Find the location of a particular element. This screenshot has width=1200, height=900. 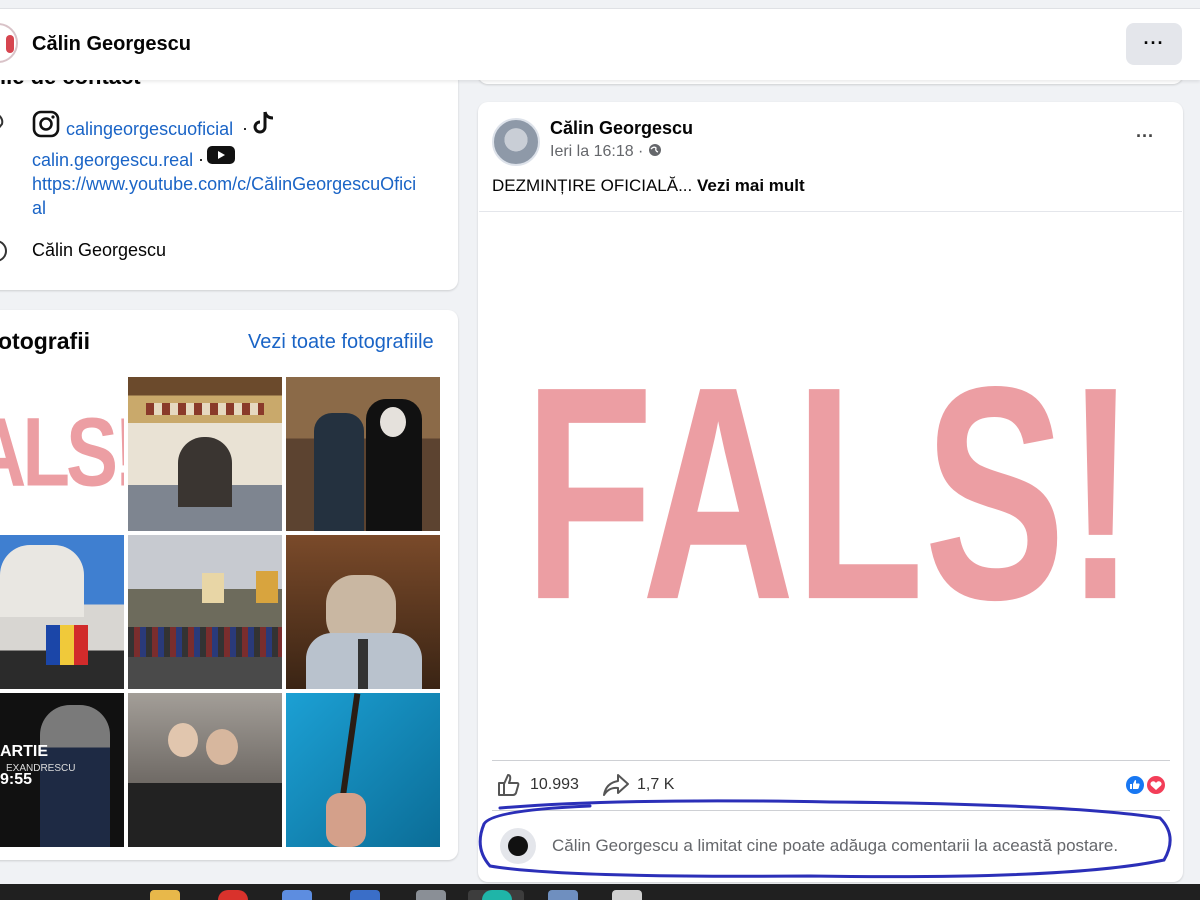

os-taskbar is located at coordinates (600, 892).